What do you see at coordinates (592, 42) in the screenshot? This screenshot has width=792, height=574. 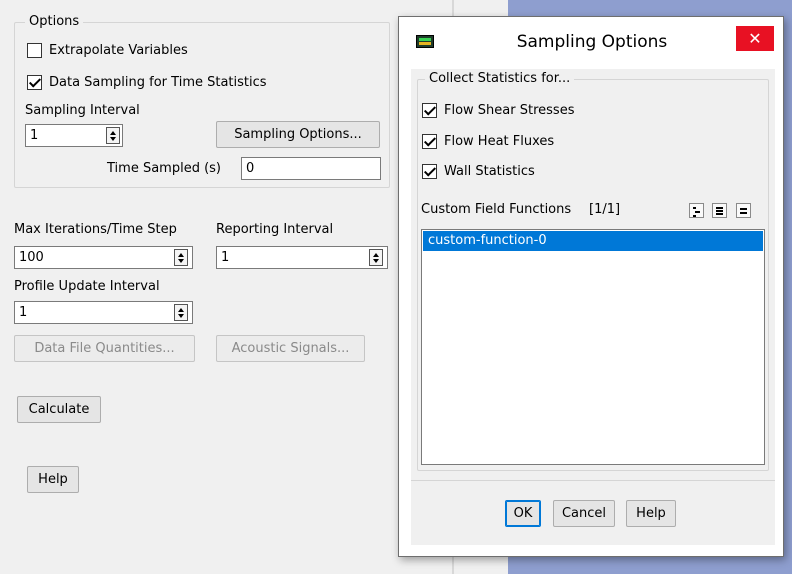 I see `dialog-title: Sampling Options` at bounding box center [592, 42].